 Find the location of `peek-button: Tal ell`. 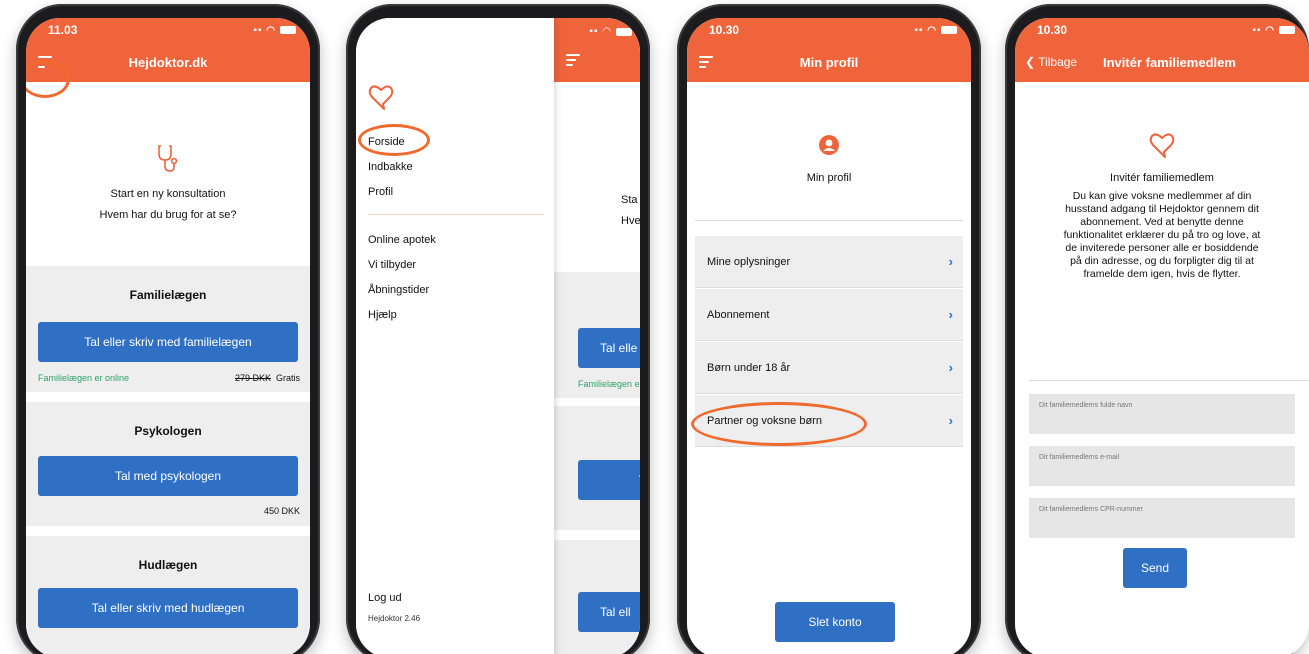

peek-button: Tal ell is located at coordinates (609, 612).